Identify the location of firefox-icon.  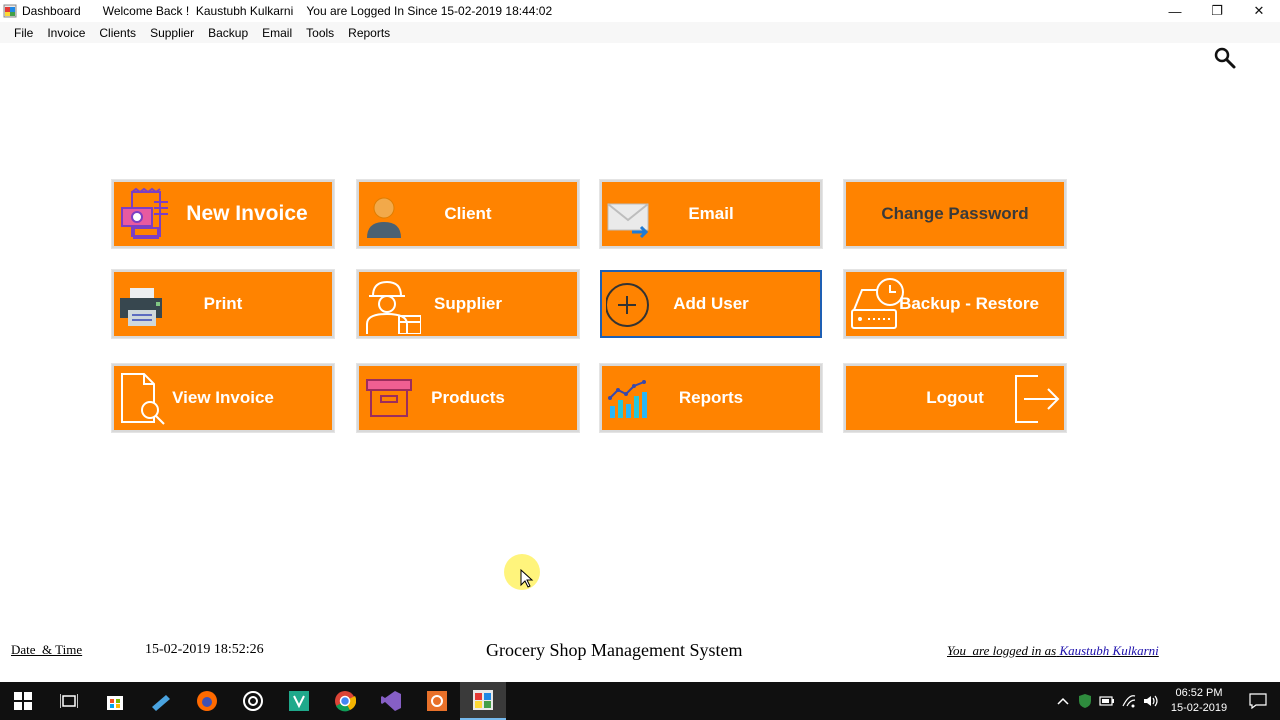
(207, 701).